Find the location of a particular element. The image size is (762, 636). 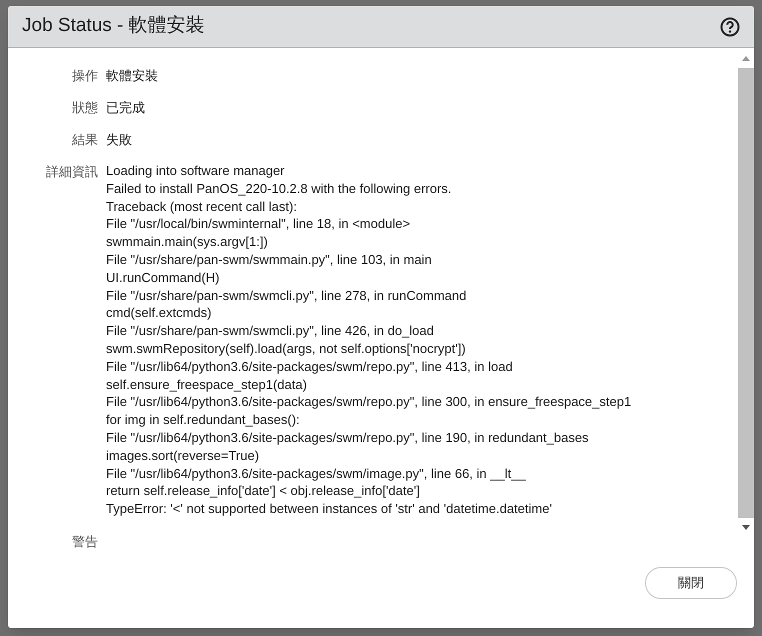

field-value: 已完成 is located at coordinates (125, 108).